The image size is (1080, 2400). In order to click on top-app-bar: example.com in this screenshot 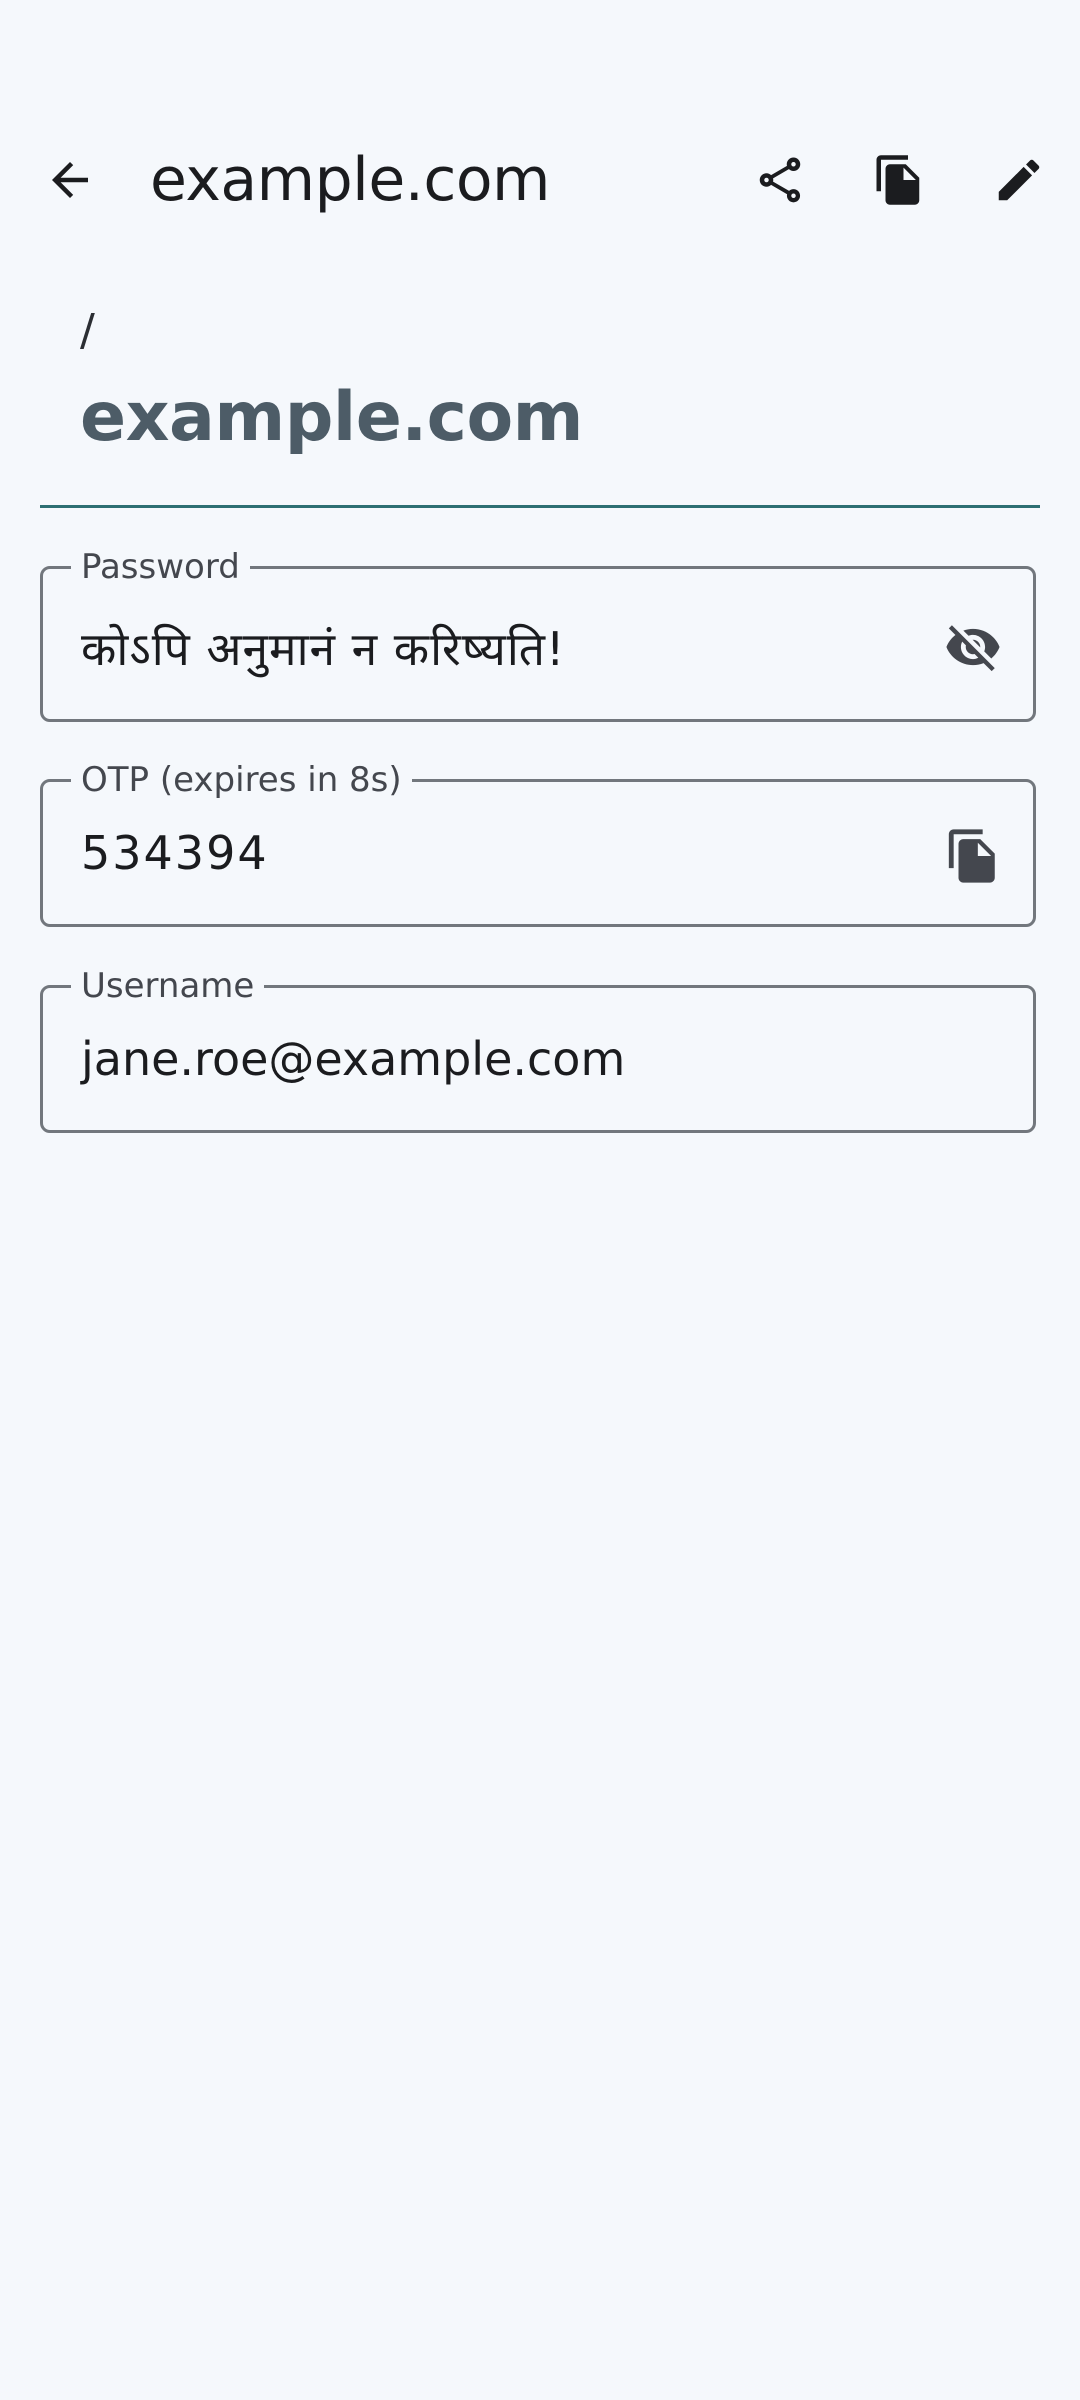, I will do `click(540, 180)`.